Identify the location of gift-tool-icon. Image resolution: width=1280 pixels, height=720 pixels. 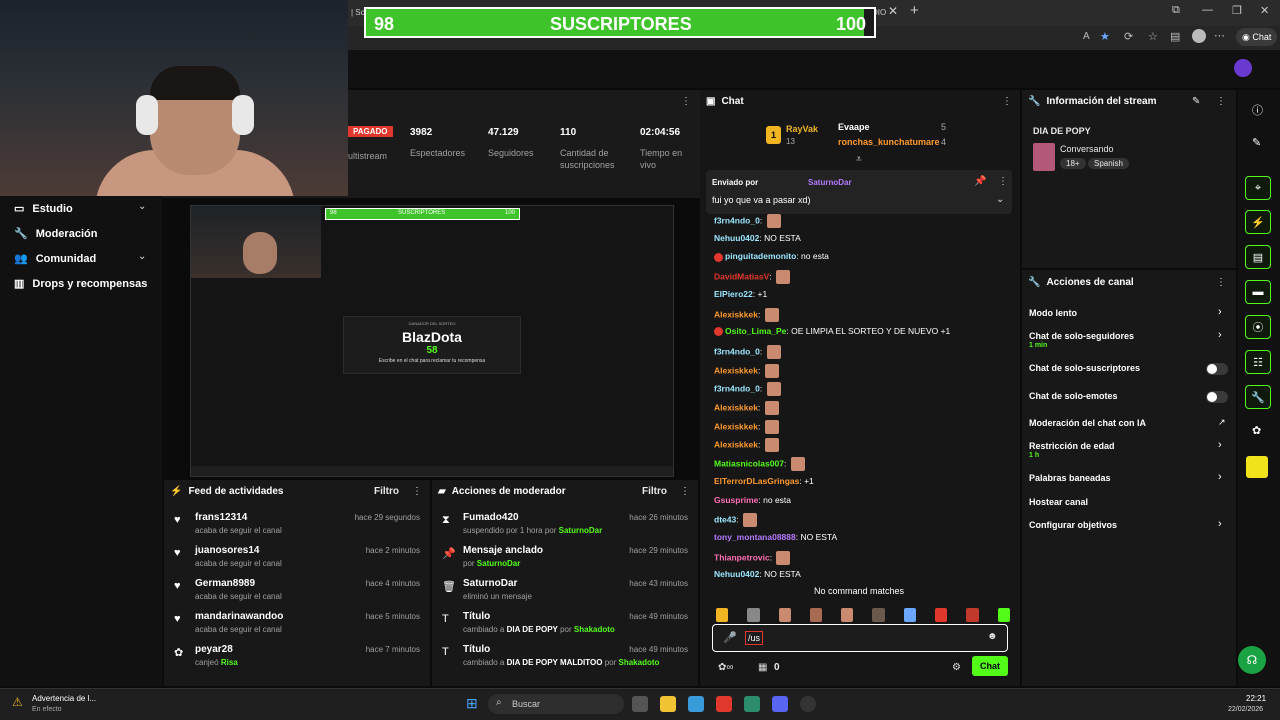
(1257, 467).